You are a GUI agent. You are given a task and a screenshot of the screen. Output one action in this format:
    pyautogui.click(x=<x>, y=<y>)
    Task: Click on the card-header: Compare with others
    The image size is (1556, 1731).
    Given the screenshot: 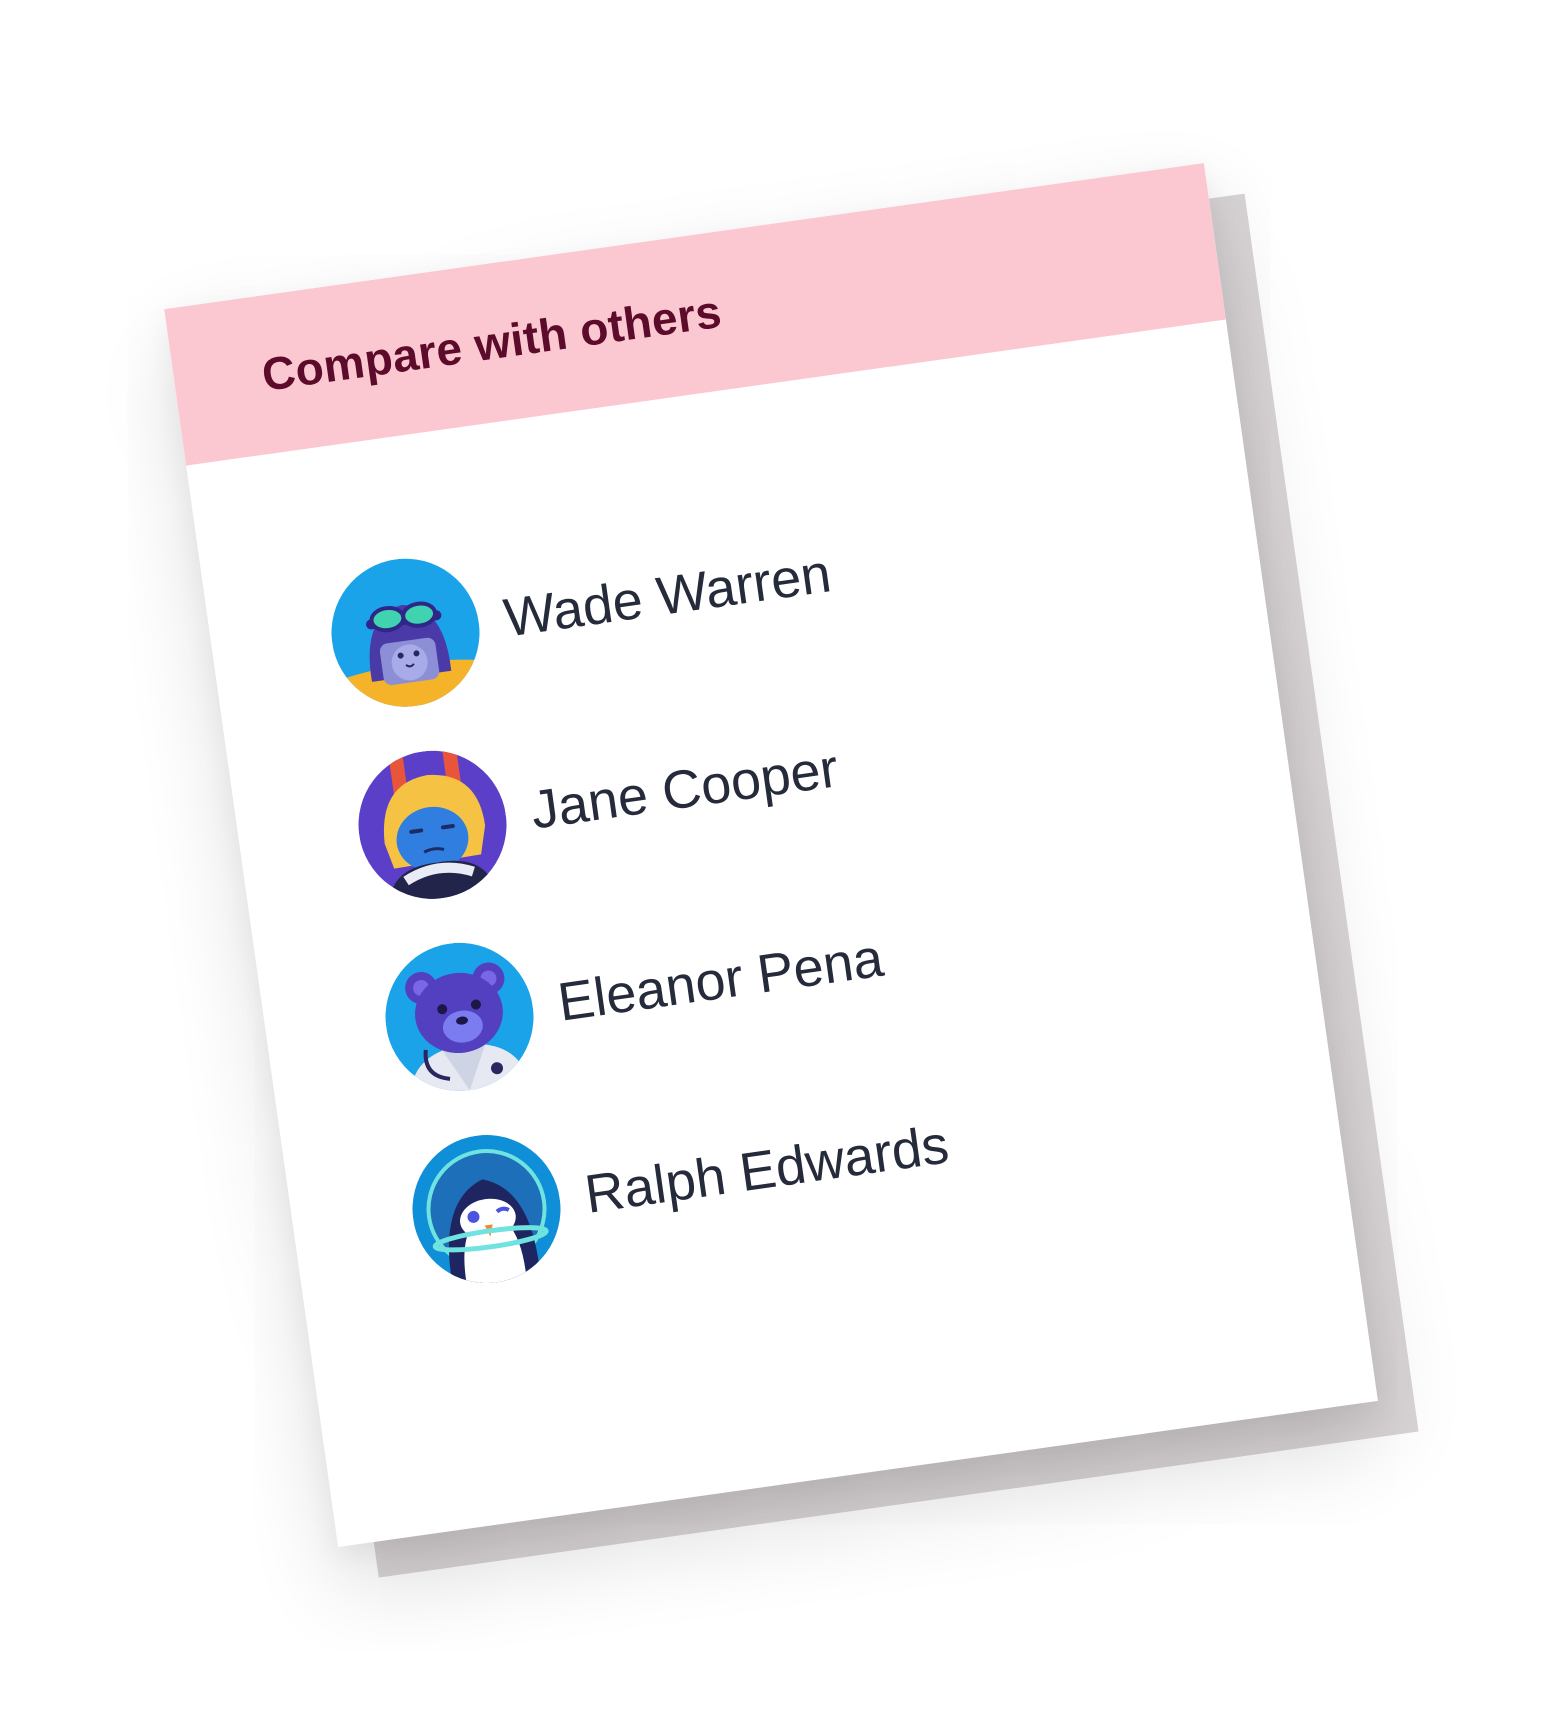 What is the action you would take?
    pyautogui.click(x=695, y=314)
    